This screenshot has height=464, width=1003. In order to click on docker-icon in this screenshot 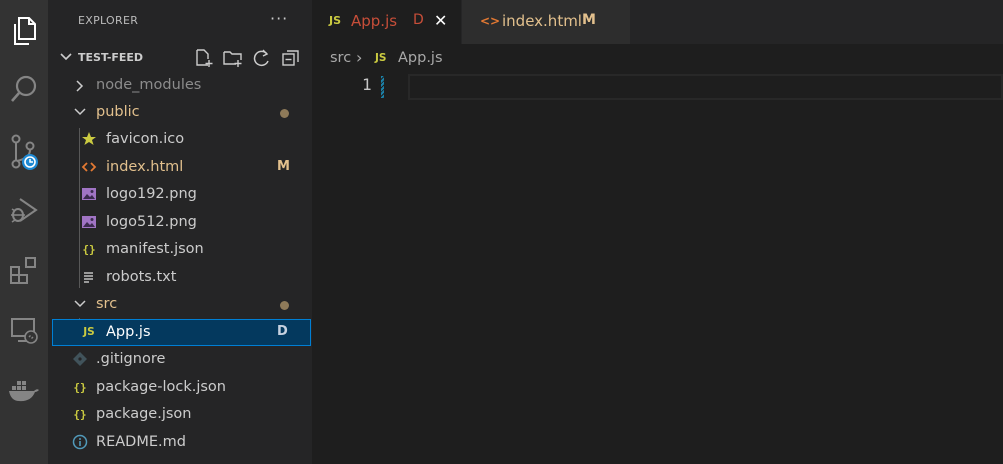, I will do `click(24, 390)`.